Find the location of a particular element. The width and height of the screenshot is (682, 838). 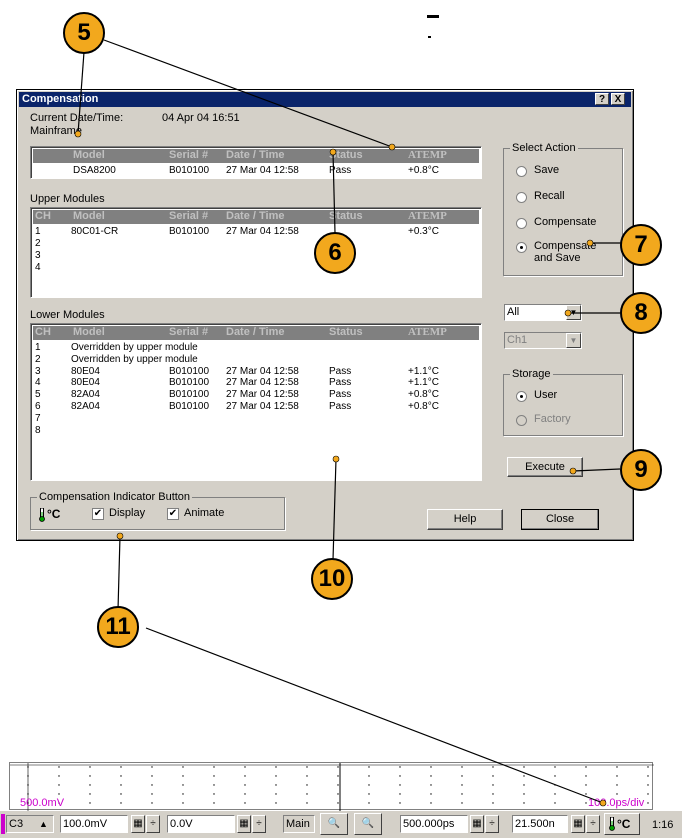

cell-ch: 3 is located at coordinates (38, 255).